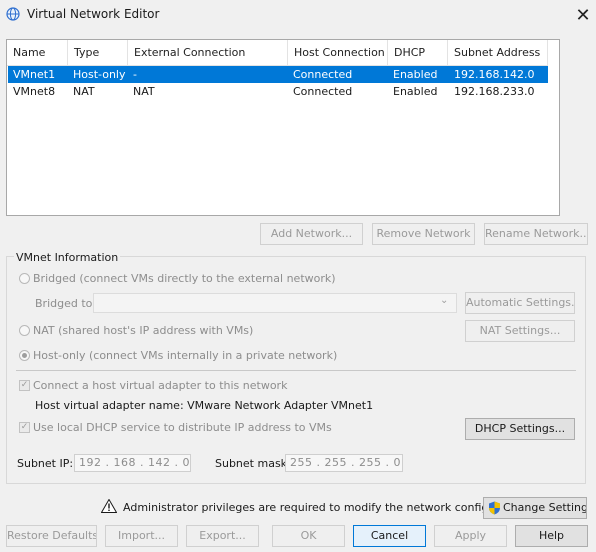  I want to click on change-settings-button: Change Settings, so click(535, 508).